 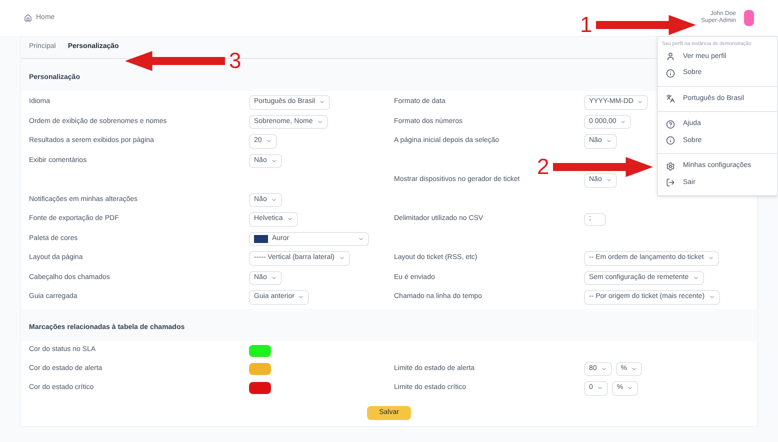 What do you see at coordinates (235, 61) in the screenshot?
I see `annotation-number: 3` at bounding box center [235, 61].